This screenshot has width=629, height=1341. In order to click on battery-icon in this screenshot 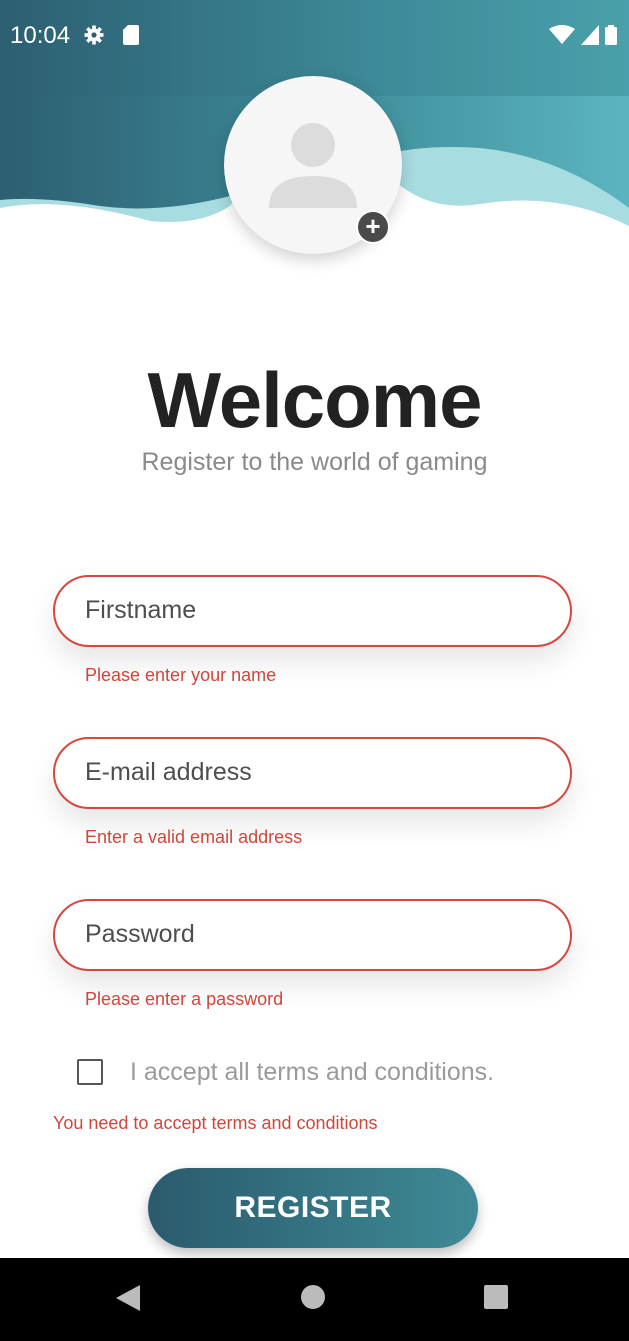, I will do `click(611, 35)`.